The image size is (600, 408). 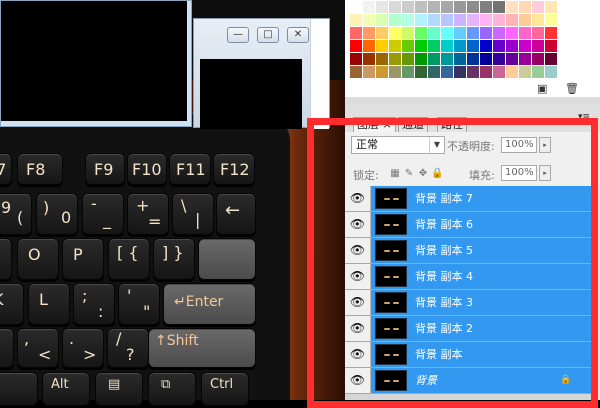 What do you see at coordinates (319, 74) in the screenshot?
I see `window-scrollbar` at bounding box center [319, 74].